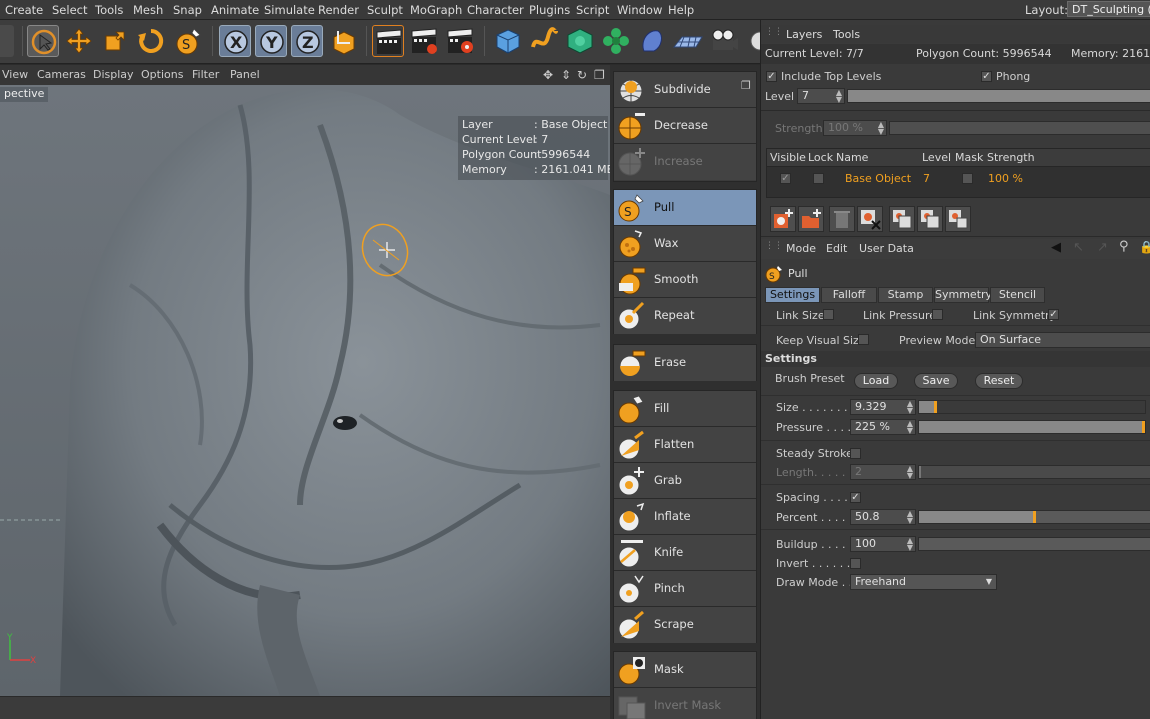 Image resolution: width=1150 pixels, height=719 pixels. What do you see at coordinates (923, 582) in the screenshot?
I see `draw-mode-dropdown: Freehand ▼` at bounding box center [923, 582].